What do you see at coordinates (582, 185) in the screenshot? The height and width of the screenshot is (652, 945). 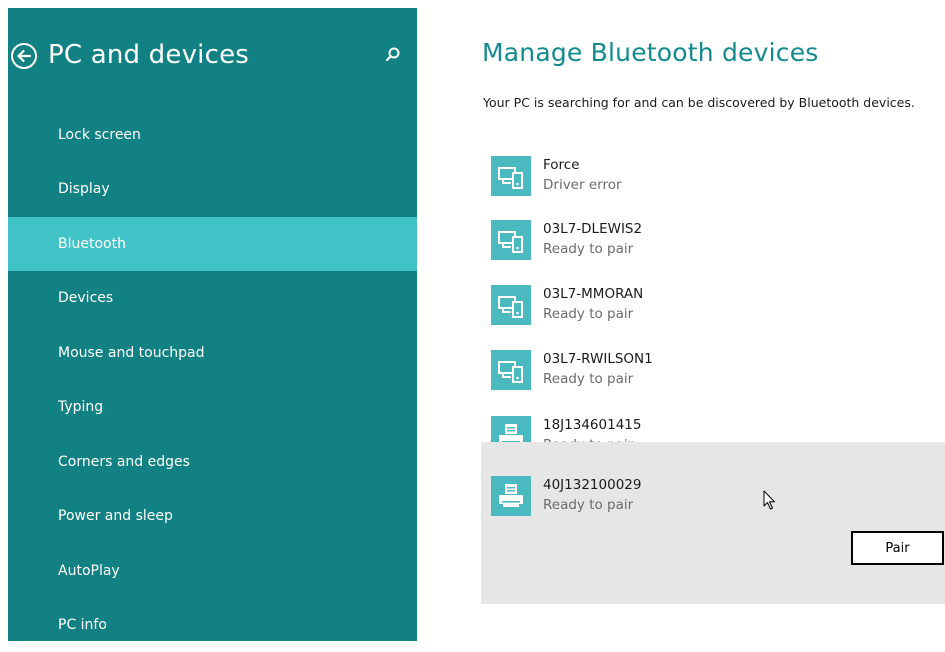 I see `device-status: Driver error` at bounding box center [582, 185].